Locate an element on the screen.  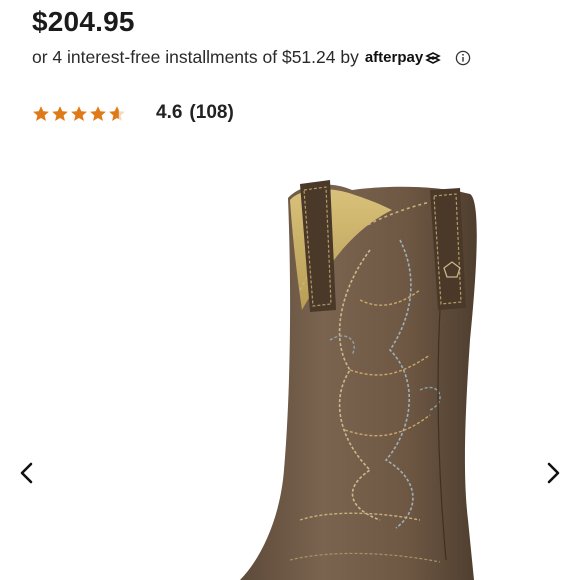
afterpay-arrows-icon is located at coordinates (433, 57).